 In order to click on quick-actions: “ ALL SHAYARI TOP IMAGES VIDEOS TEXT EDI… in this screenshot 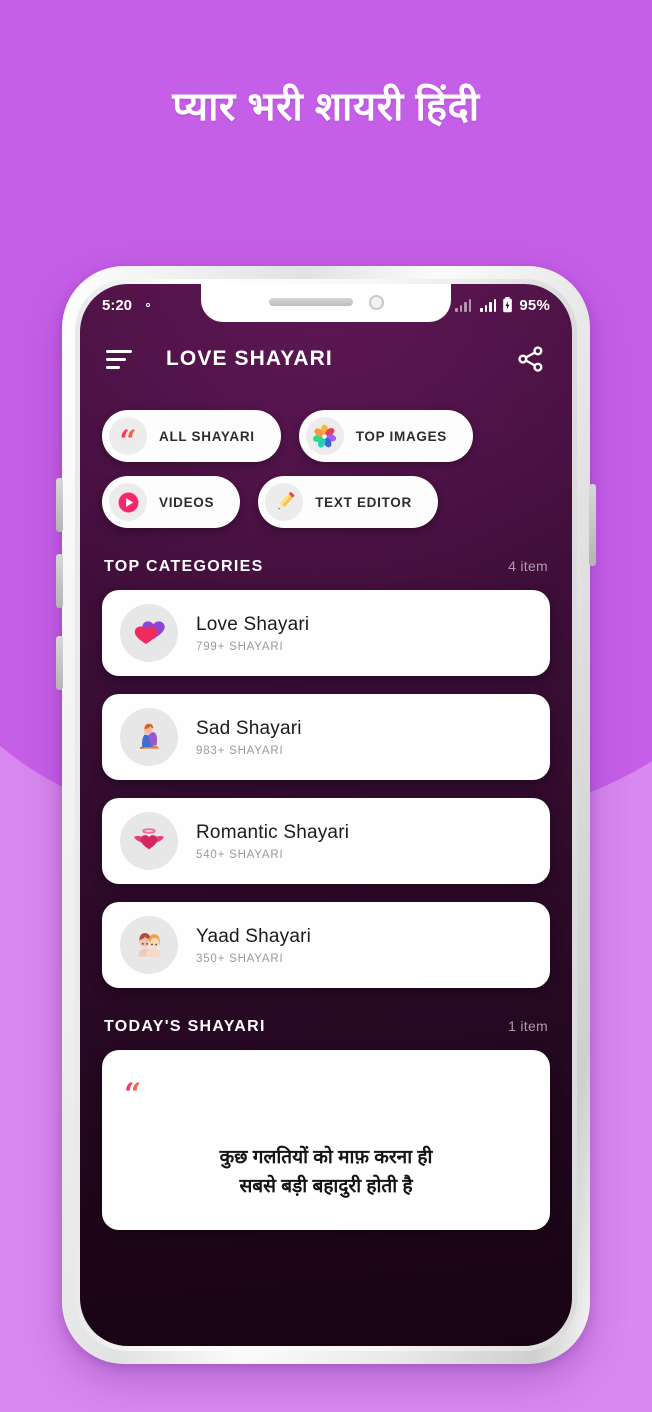, I will do `click(326, 469)`.